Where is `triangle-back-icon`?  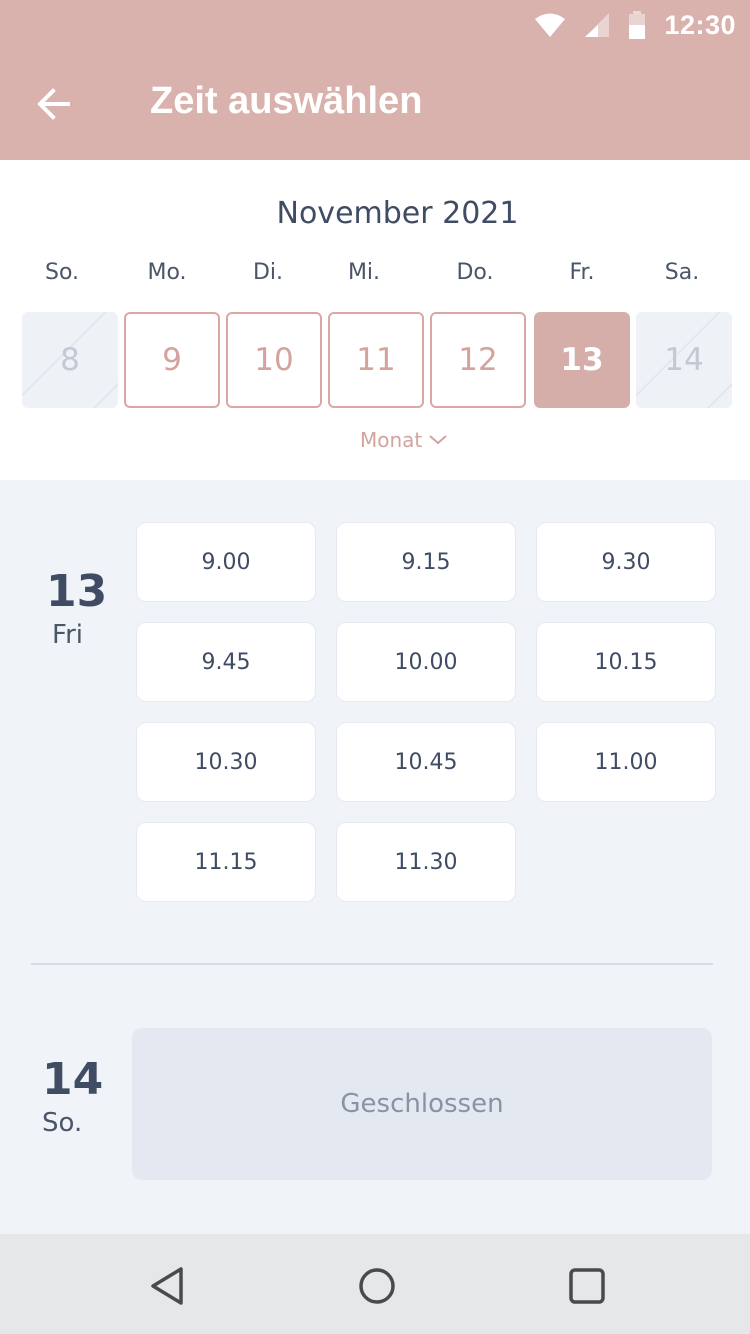 triangle-back-icon is located at coordinates (167, 1286).